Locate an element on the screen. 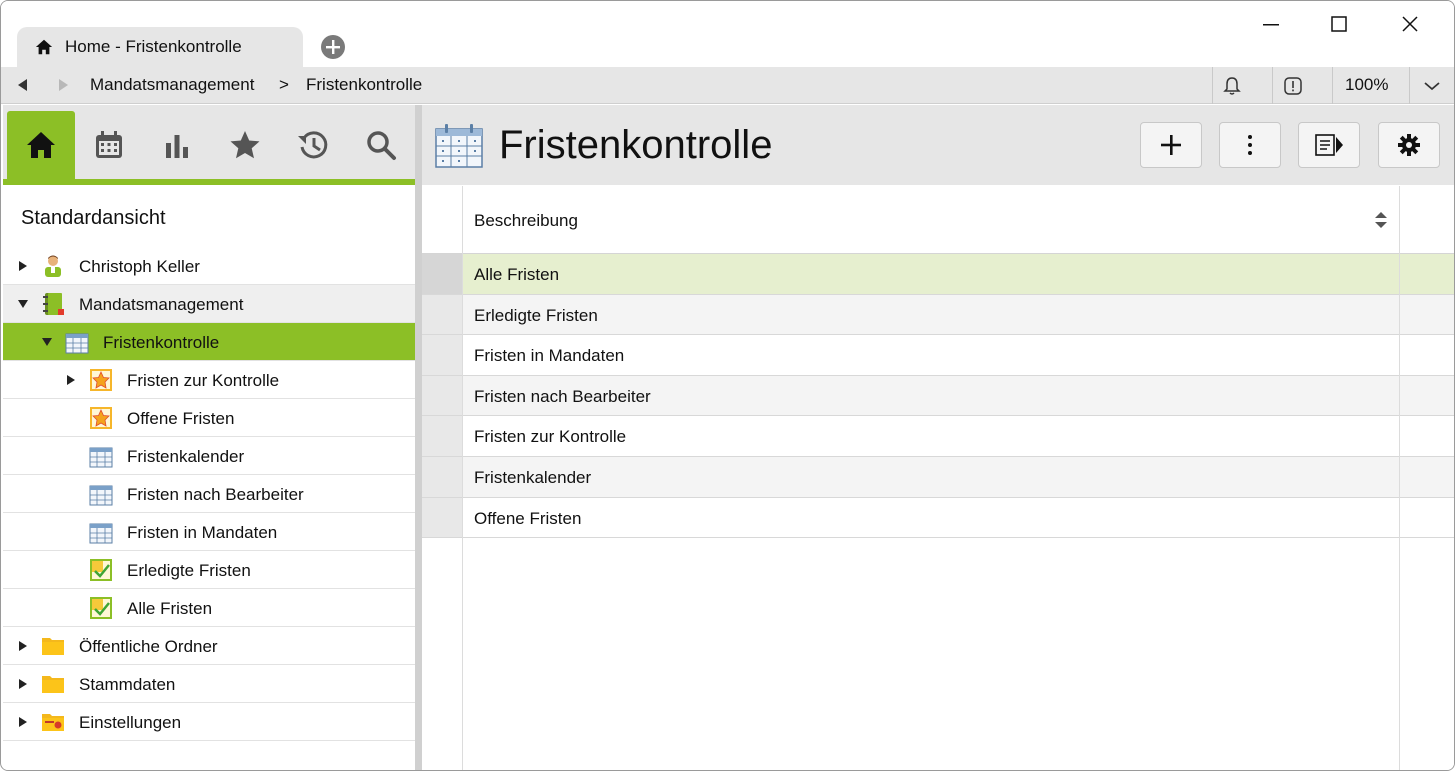 The height and width of the screenshot is (771, 1455). tool-statistics is located at coordinates (177, 145).